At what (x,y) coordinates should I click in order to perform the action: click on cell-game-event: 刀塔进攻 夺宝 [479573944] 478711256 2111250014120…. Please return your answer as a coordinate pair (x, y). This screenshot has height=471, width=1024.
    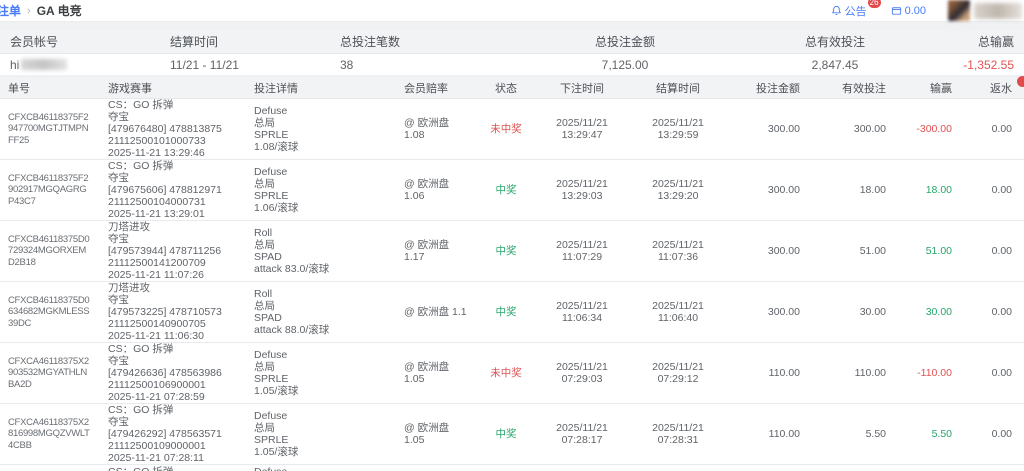
    Looking at the image, I should click on (165, 251).